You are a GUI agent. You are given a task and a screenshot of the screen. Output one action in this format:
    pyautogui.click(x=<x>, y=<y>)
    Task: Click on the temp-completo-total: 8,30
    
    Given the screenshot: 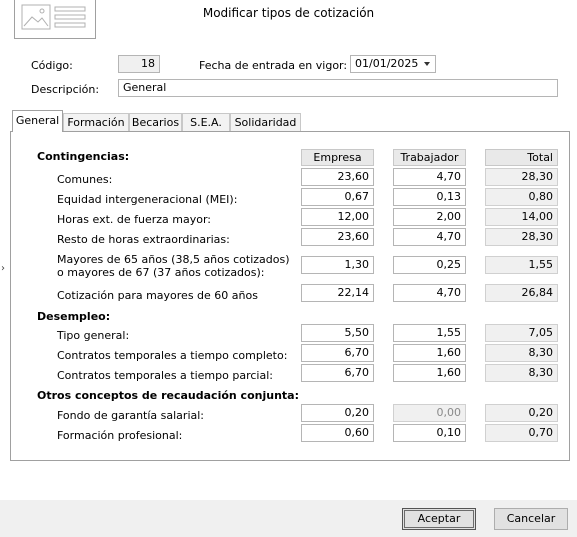 What is the action you would take?
    pyautogui.click(x=521, y=353)
    